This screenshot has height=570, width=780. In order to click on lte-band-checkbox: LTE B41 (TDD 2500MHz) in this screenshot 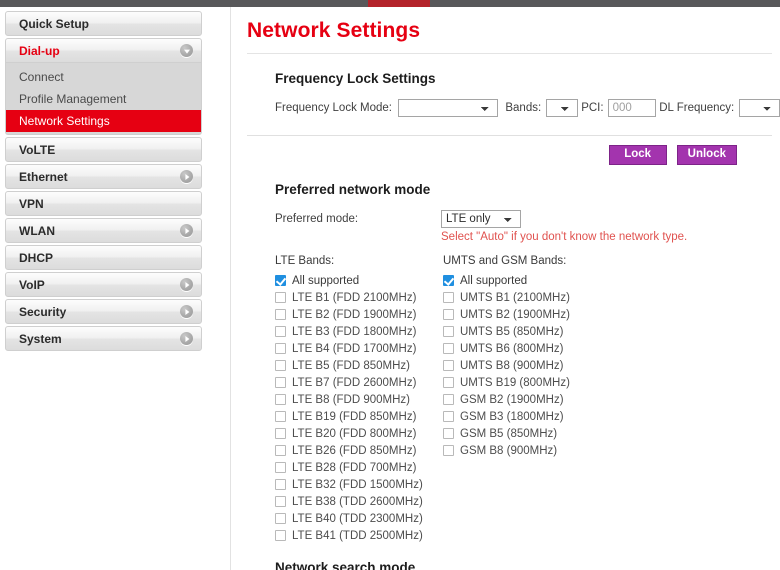, I will do `click(359, 535)`.